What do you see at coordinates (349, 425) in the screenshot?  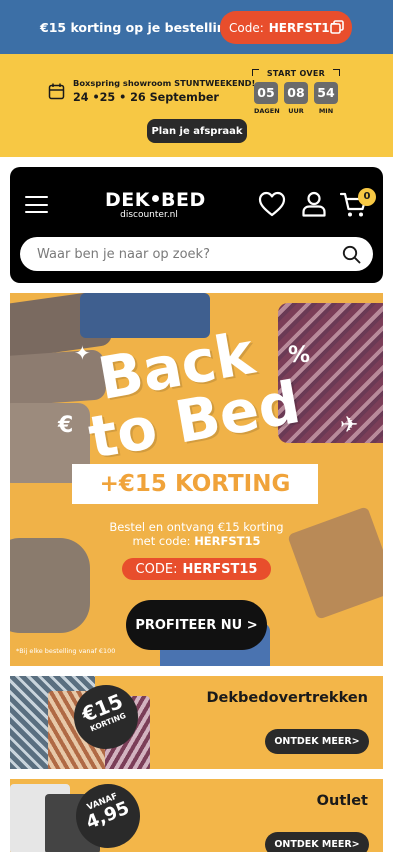 I see `paper-plane-icon: ✈` at bounding box center [349, 425].